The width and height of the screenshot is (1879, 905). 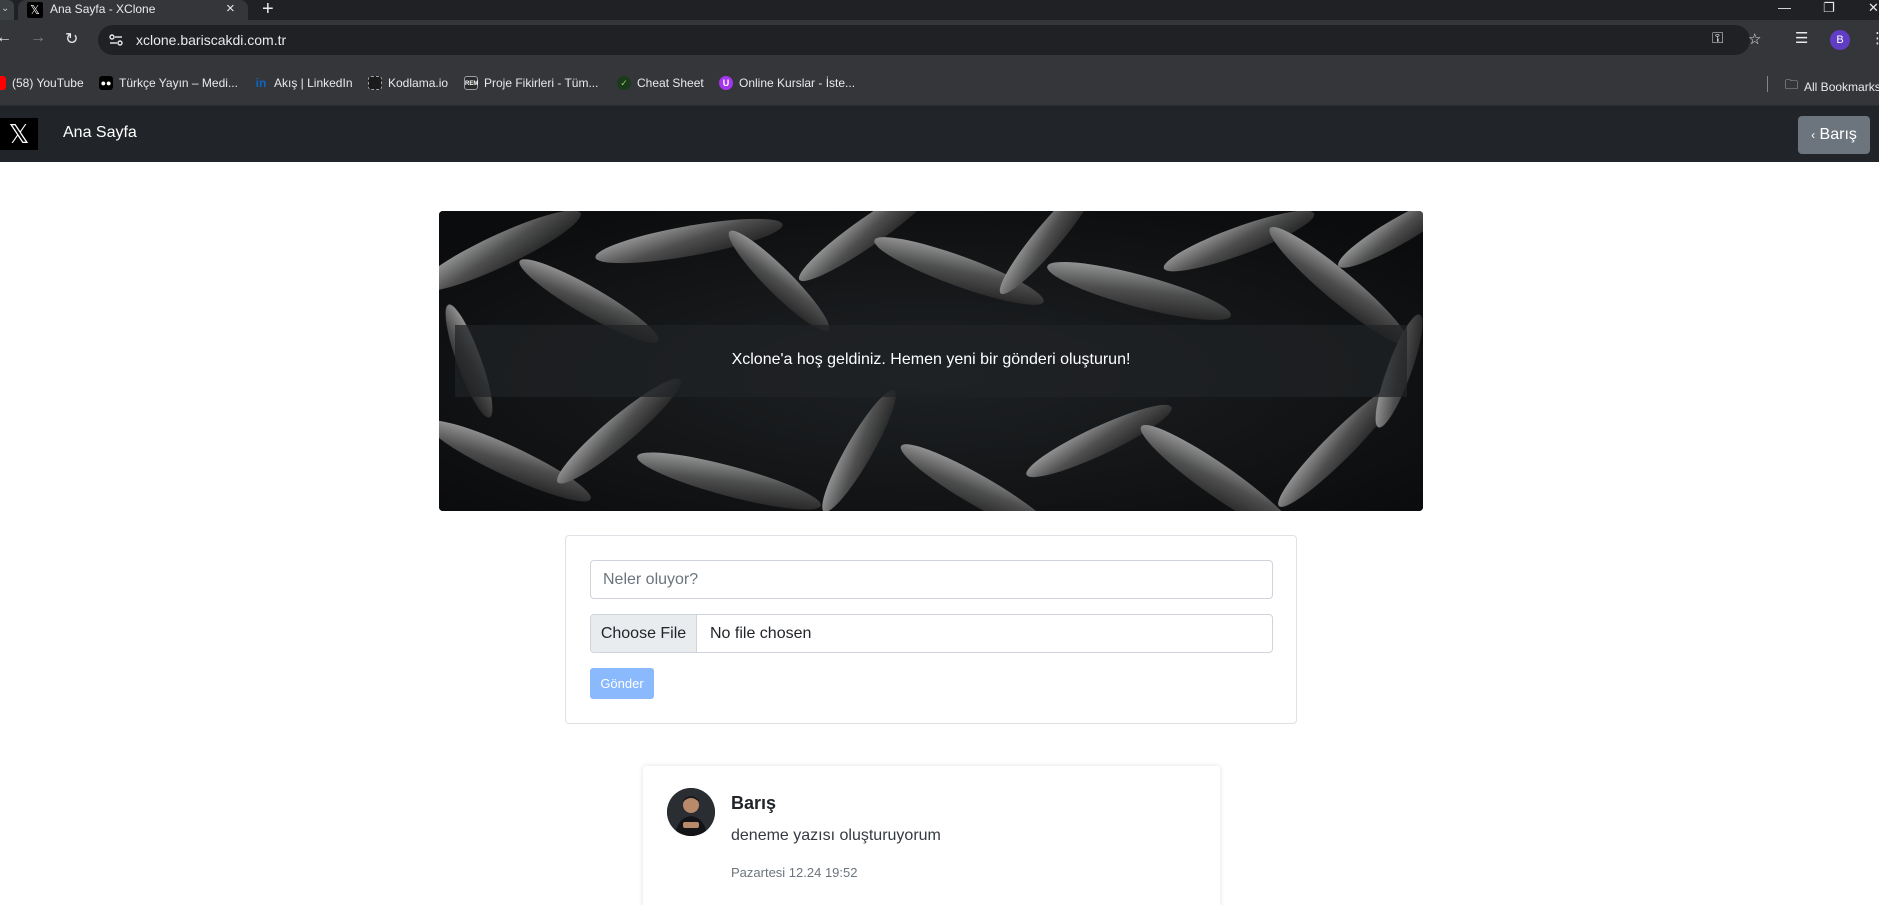 I want to click on user-menu-button: ‹ Barış, so click(x=1834, y=135).